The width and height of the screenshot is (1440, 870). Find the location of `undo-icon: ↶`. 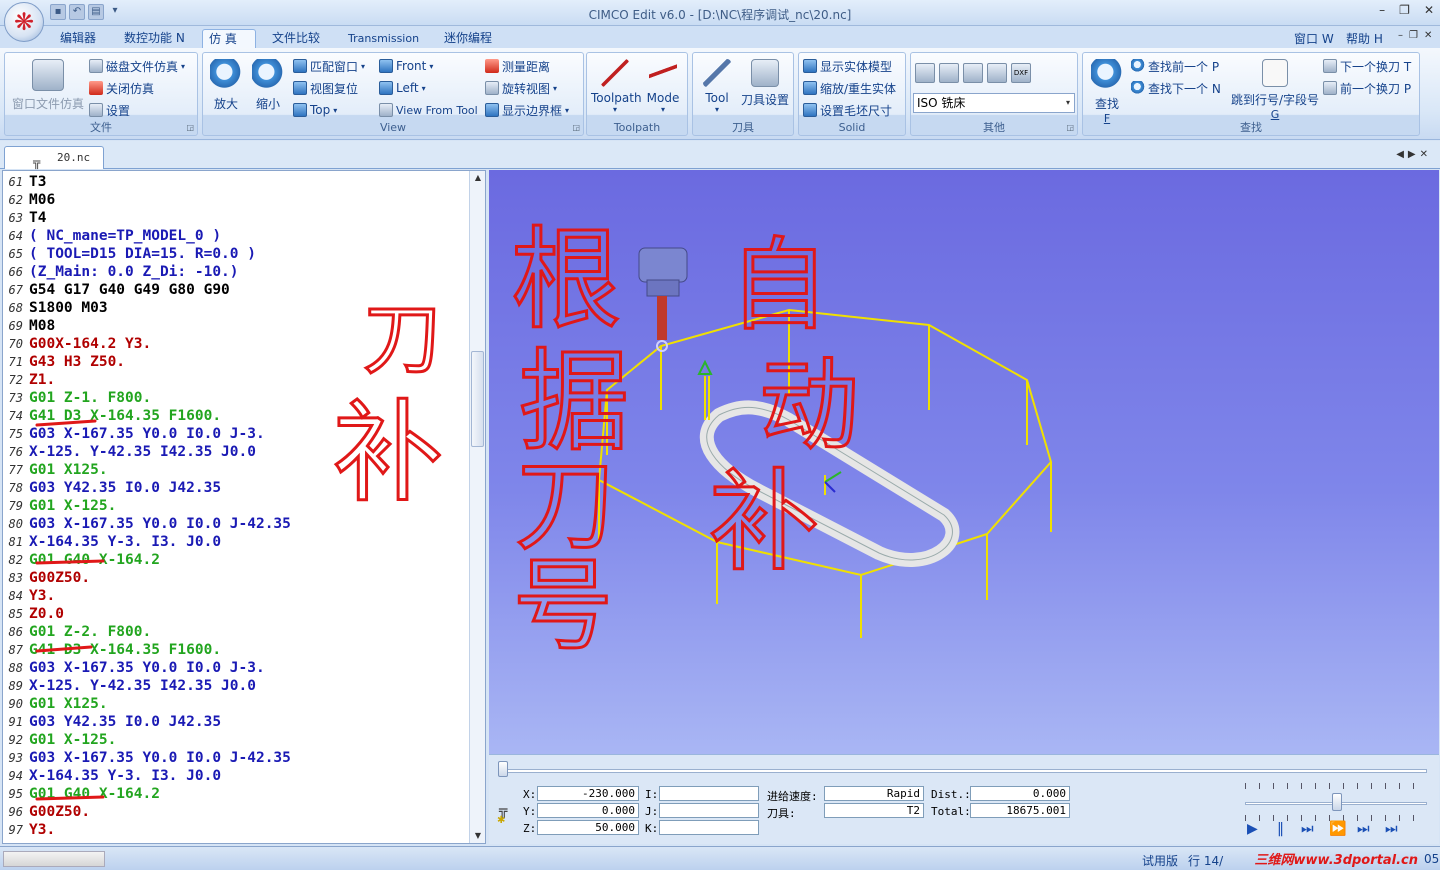

undo-icon: ↶ is located at coordinates (77, 12).